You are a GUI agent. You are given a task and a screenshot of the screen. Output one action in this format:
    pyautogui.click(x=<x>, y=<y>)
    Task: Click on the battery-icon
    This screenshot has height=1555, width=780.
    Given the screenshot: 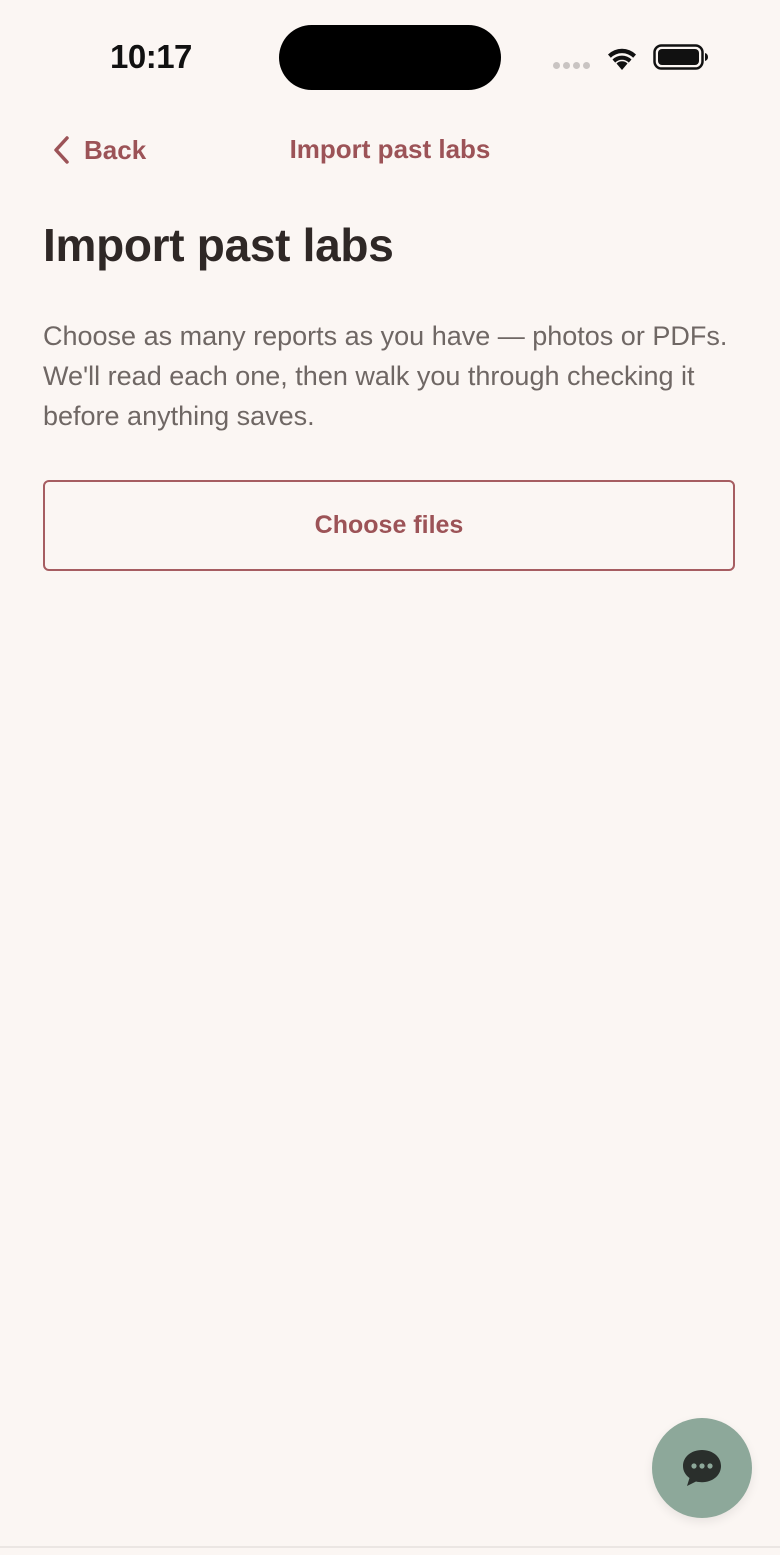 What is the action you would take?
    pyautogui.click(x=680, y=57)
    